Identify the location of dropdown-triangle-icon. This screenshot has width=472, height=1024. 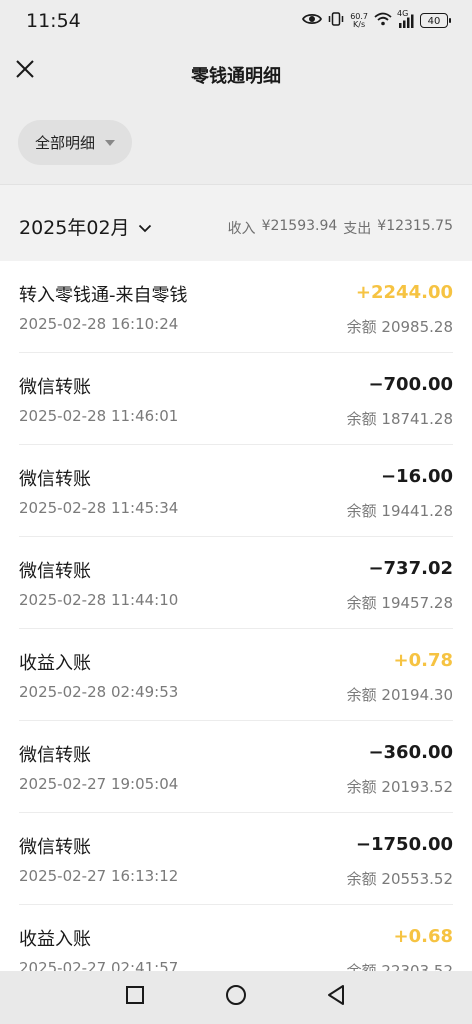
(110, 142).